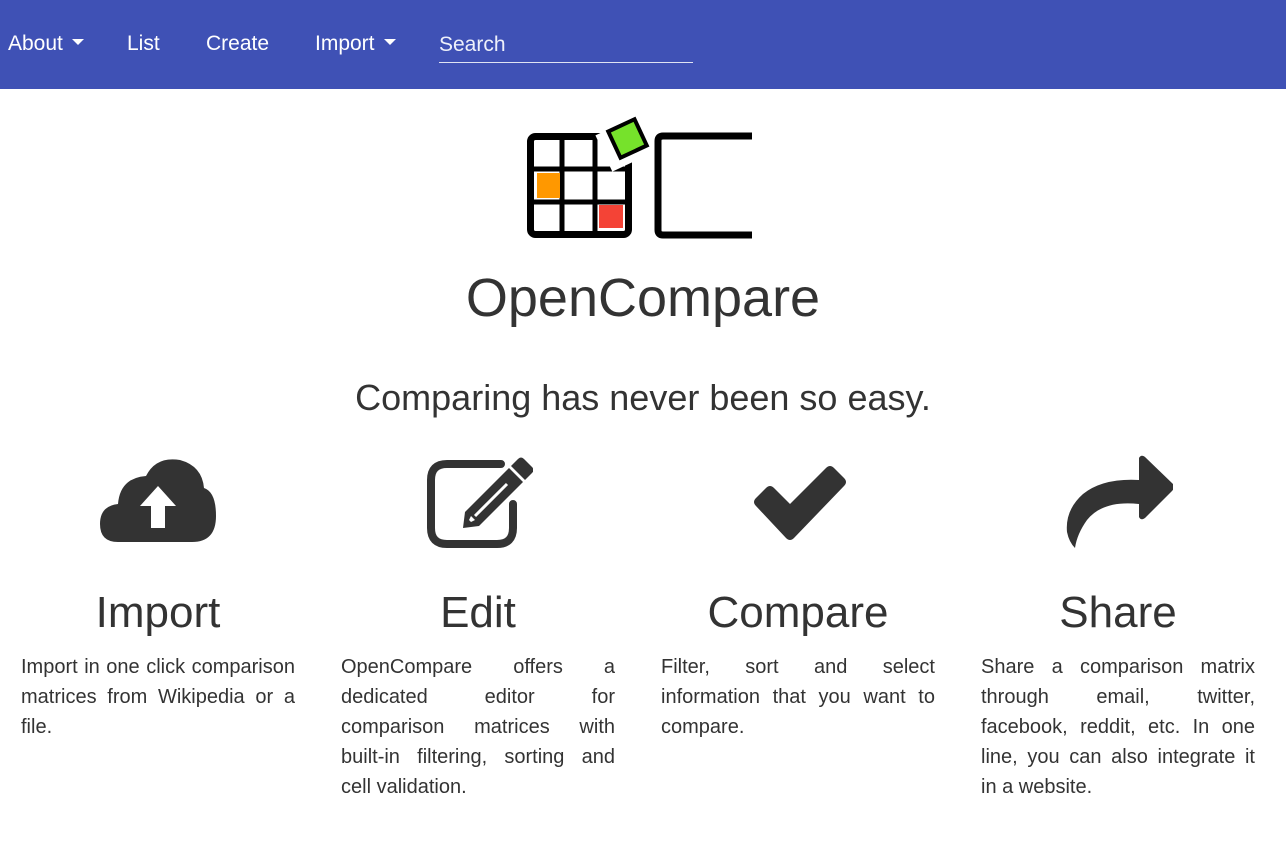 The height and width of the screenshot is (860, 1286). What do you see at coordinates (345, 43) in the screenshot?
I see `nav-import-label: Import` at bounding box center [345, 43].